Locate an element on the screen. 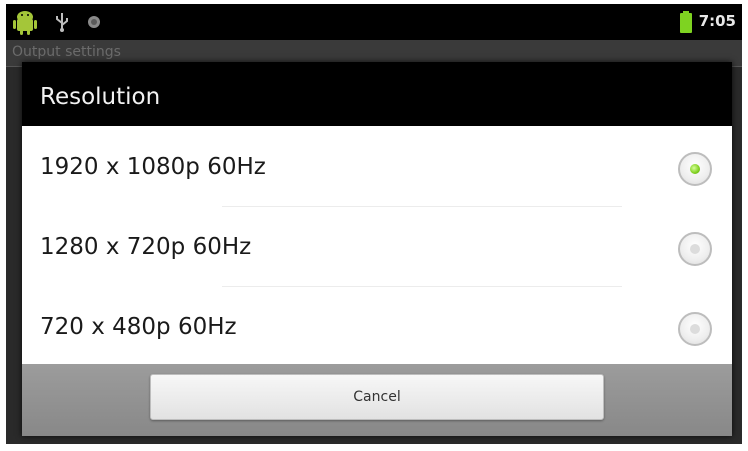 The height and width of the screenshot is (451, 748). cancel-button: Cancel is located at coordinates (377, 397).